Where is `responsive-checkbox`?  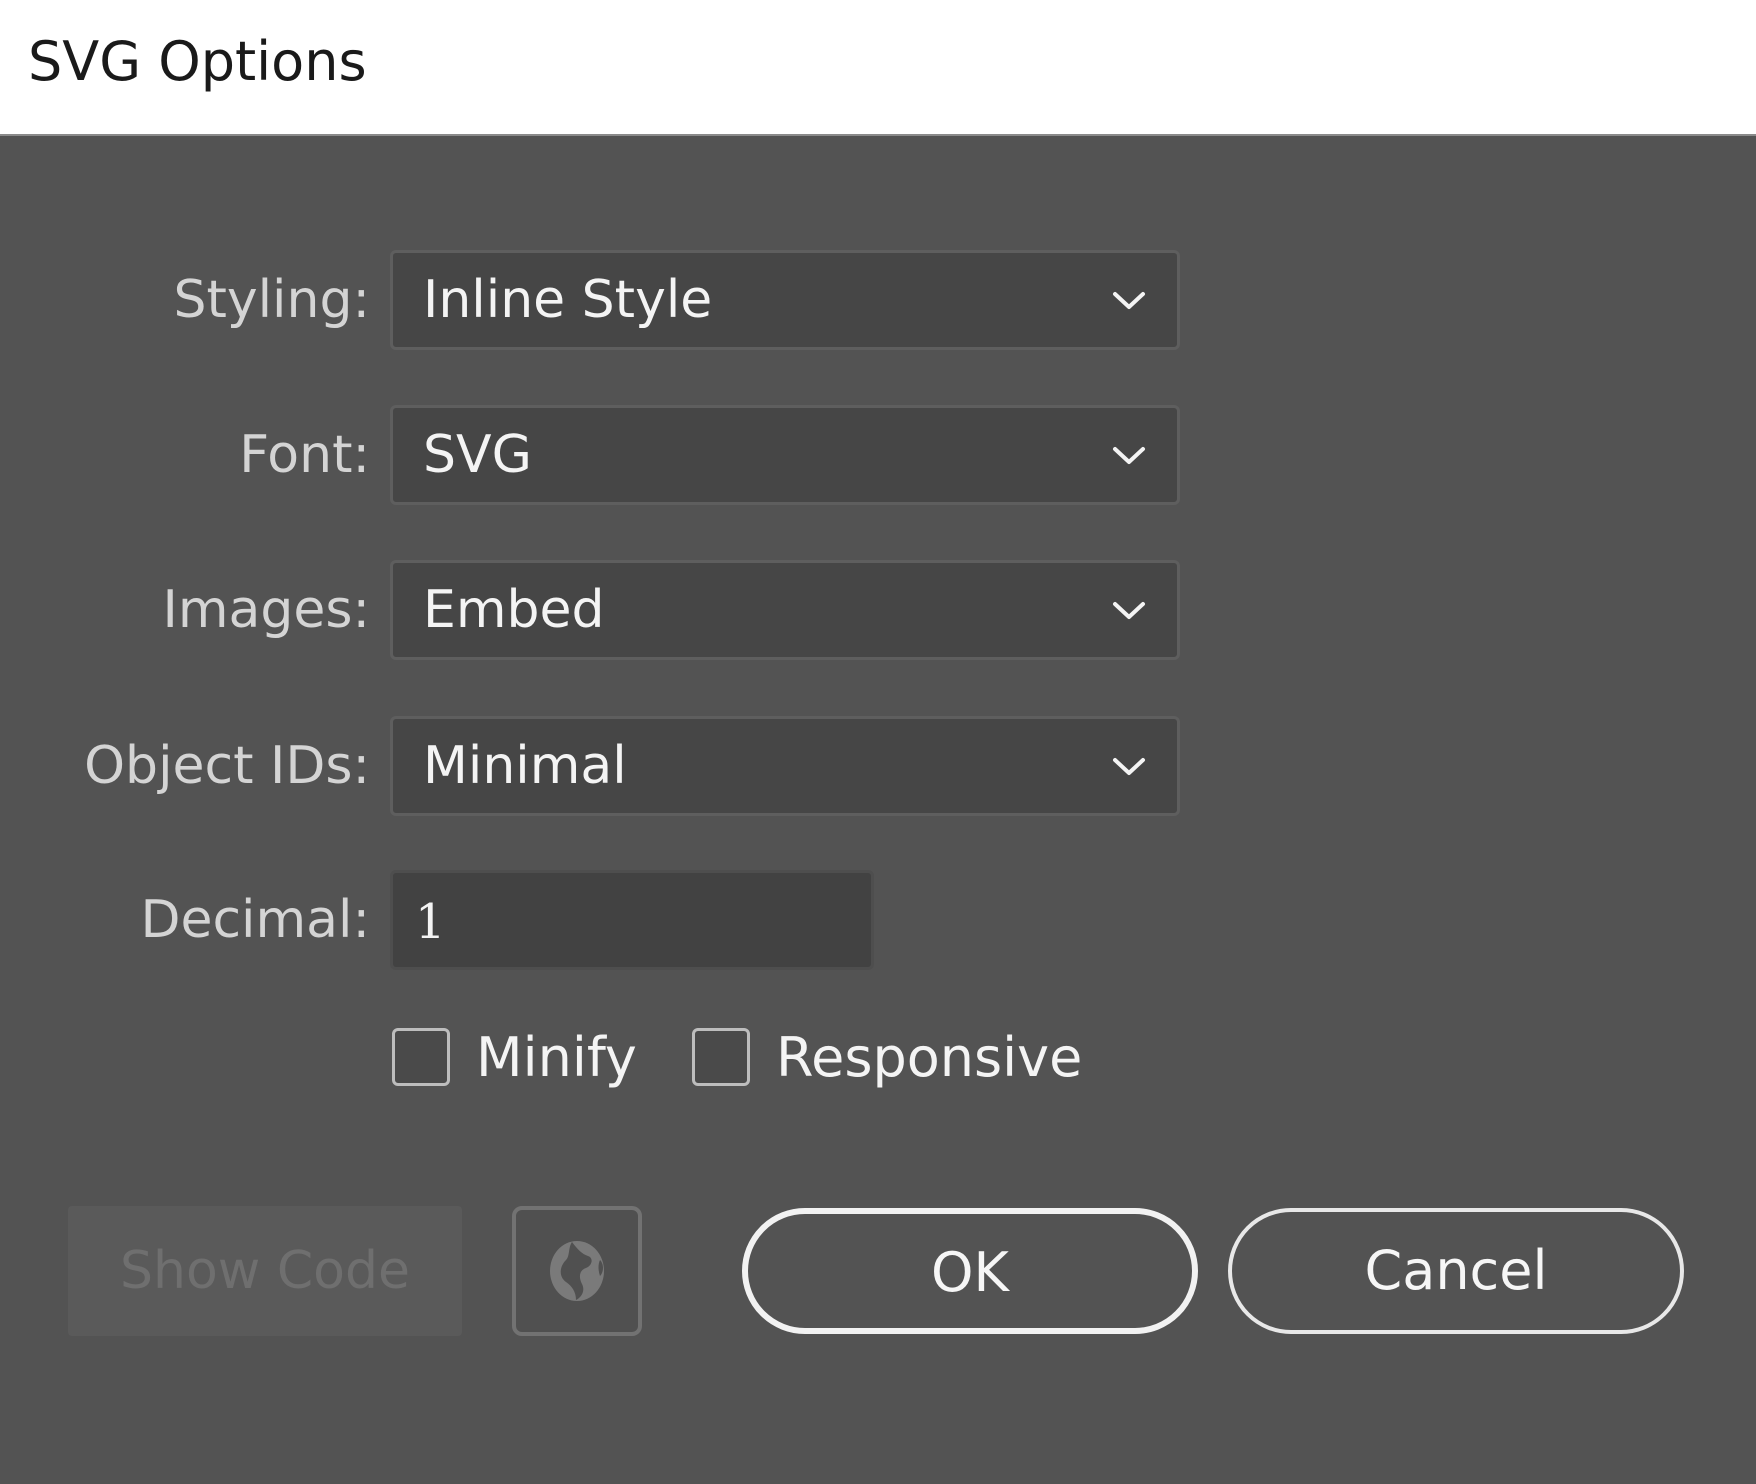 responsive-checkbox is located at coordinates (721, 1057).